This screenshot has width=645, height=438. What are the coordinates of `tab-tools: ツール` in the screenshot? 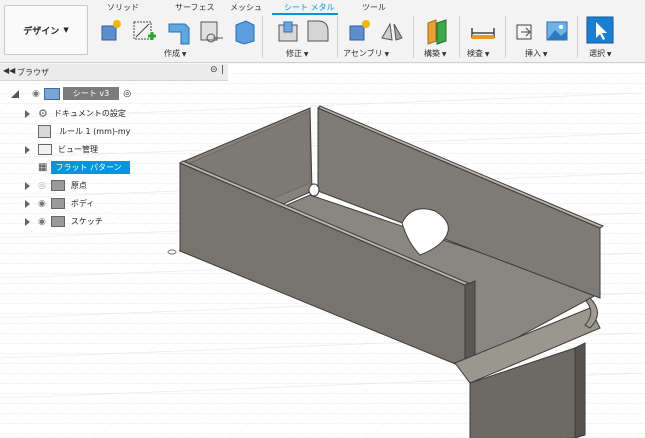 It's located at (374, 7).